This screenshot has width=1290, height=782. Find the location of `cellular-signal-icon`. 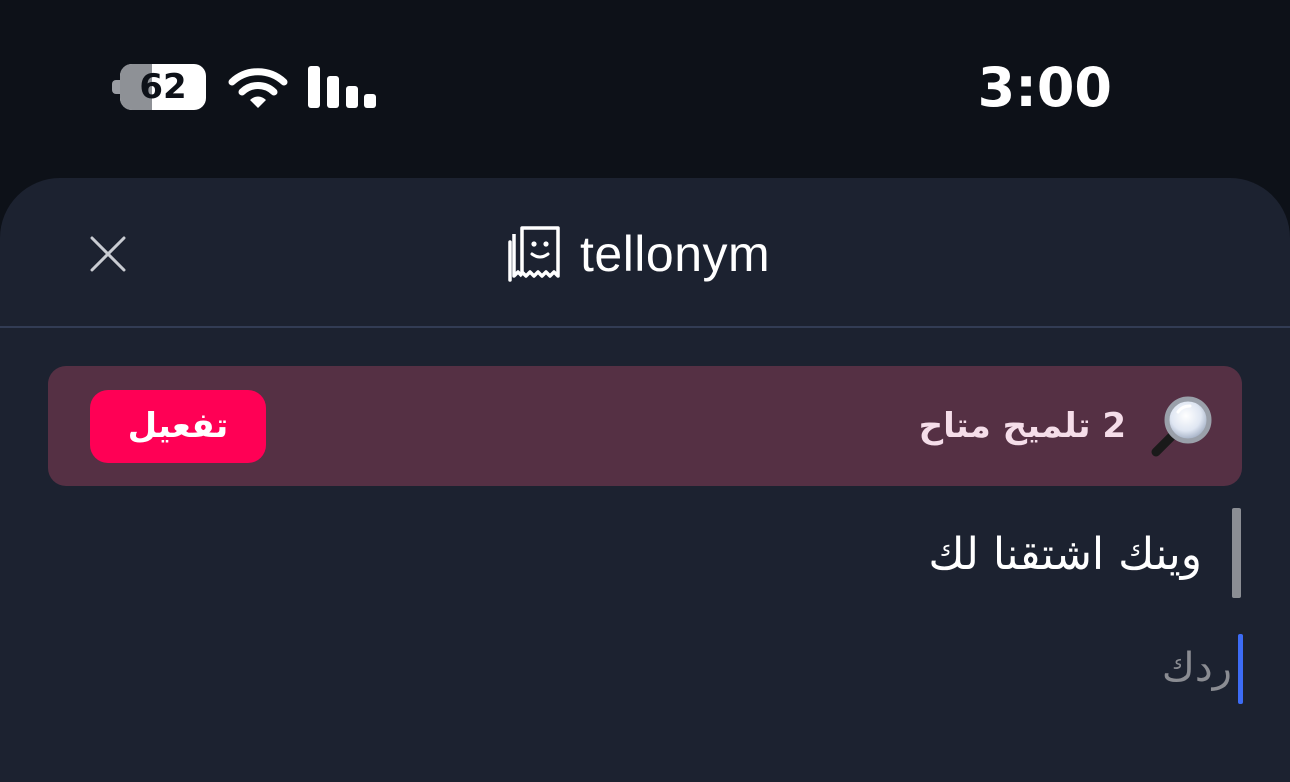

cellular-signal-icon is located at coordinates (342, 87).